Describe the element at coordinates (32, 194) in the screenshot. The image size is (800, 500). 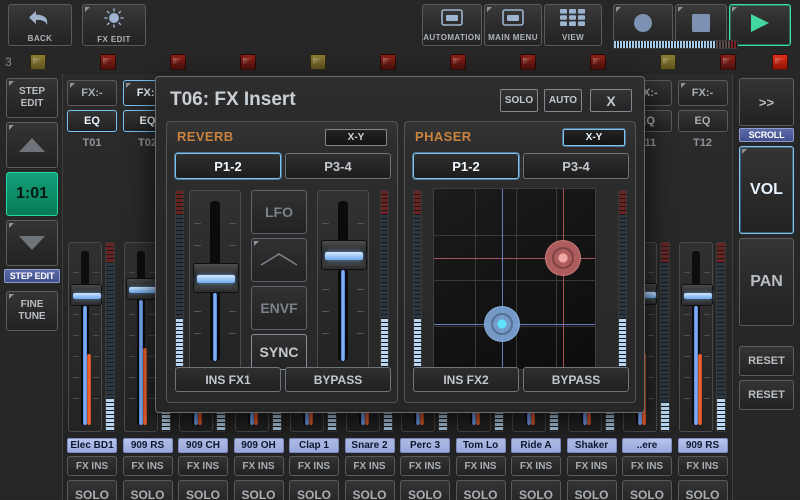
I see `position-display: 1:01` at that location.